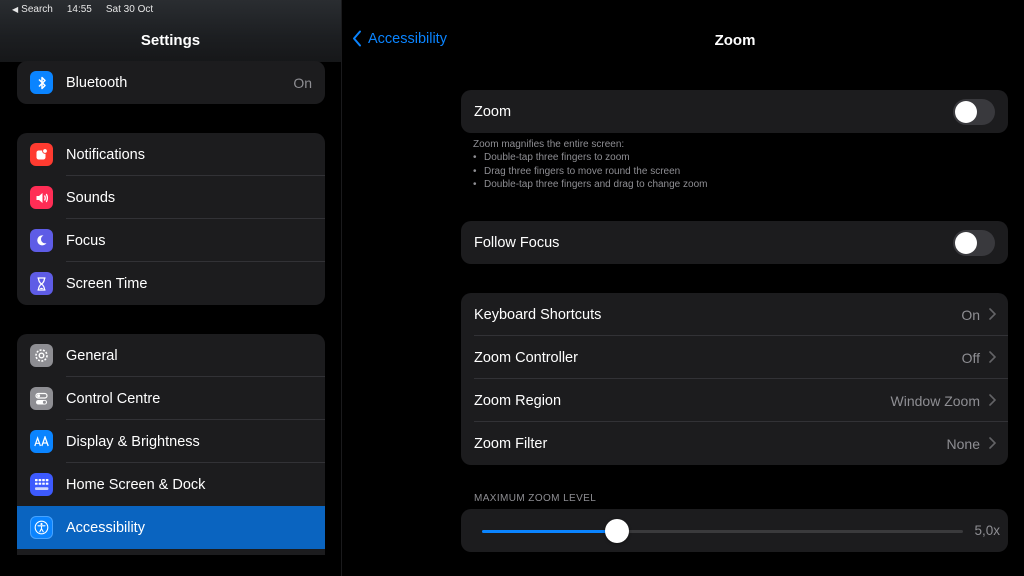 Image resolution: width=1024 pixels, height=576 pixels. Describe the element at coordinates (518, 400) in the screenshot. I see `option-label: Zoom Region` at that location.